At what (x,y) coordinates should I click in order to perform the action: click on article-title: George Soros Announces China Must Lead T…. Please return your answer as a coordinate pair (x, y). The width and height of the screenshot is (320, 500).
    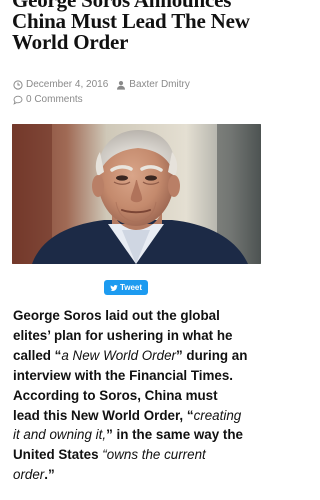
    Looking at the image, I should click on (138, 26).